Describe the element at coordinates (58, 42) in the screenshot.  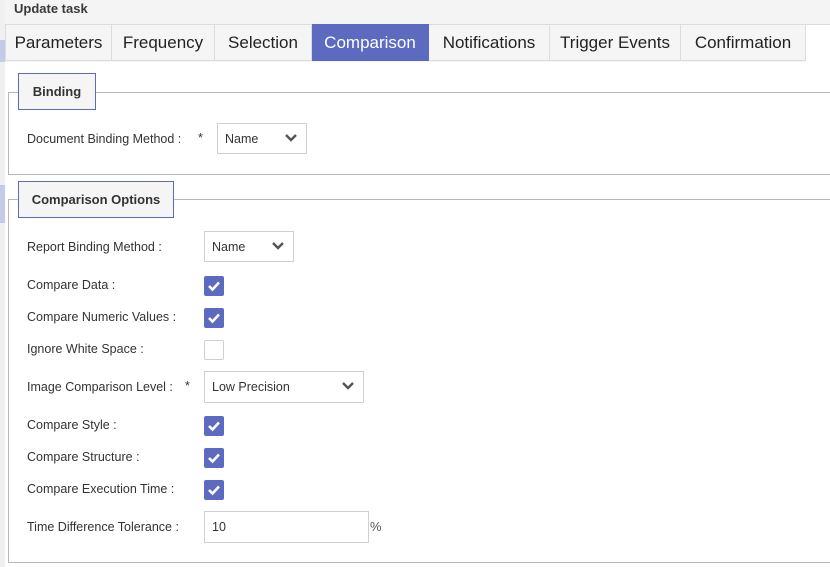
I see `tab-parameters: Parameters` at that location.